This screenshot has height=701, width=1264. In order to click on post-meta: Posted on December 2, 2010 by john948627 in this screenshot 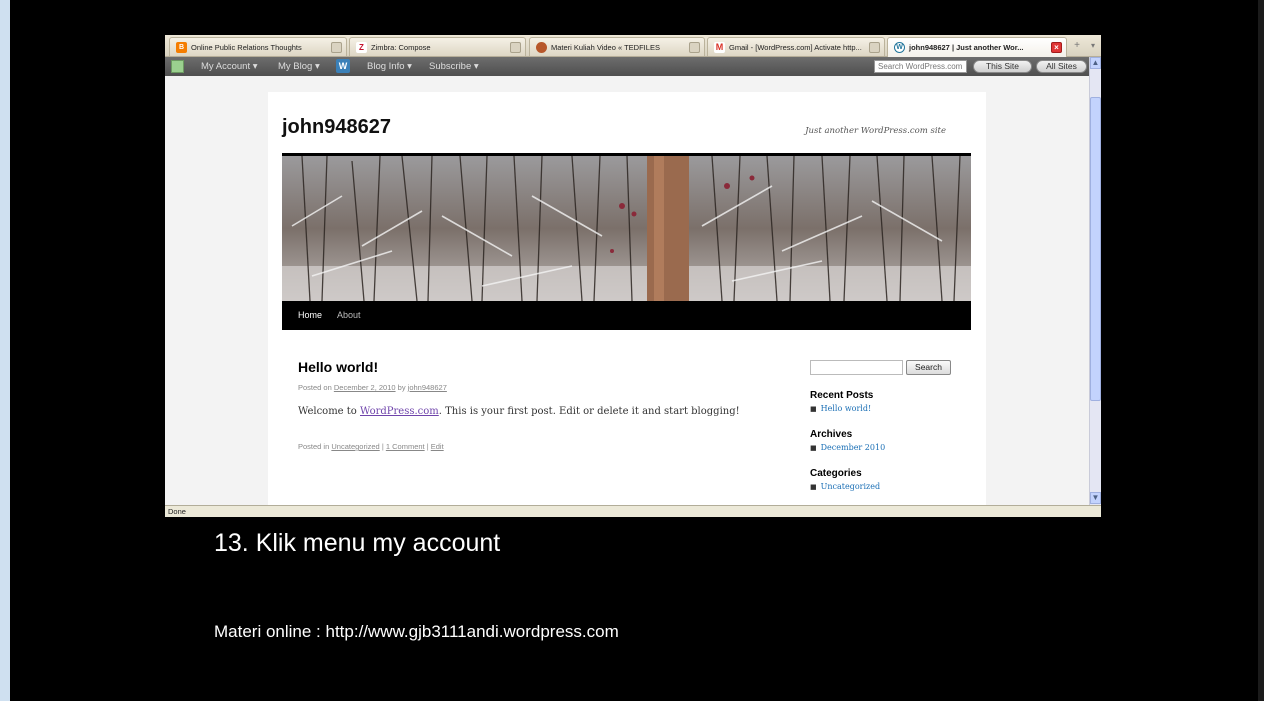, I will do `click(372, 387)`.